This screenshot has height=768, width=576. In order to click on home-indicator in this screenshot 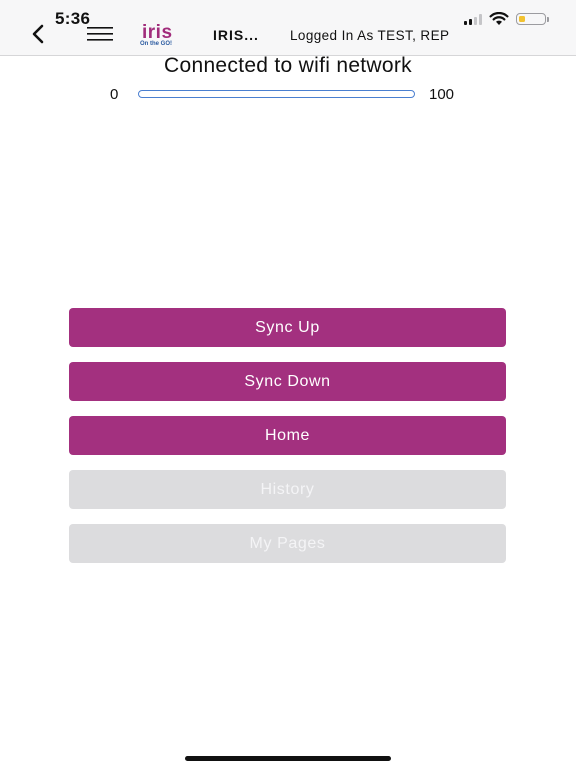, I will do `click(288, 758)`.